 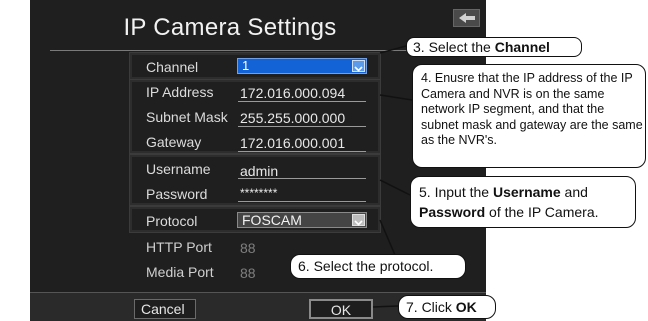 What do you see at coordinates (259, 171) in the screenshot?
I see `username-field: admin` at bounding box center [259, 171].